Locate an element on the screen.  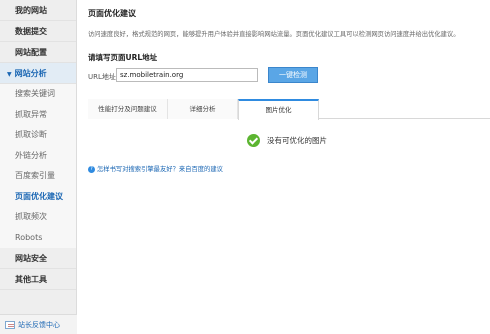
nav-site-analysis: ▼ 网站分析 is located at coordinates (38, 73).